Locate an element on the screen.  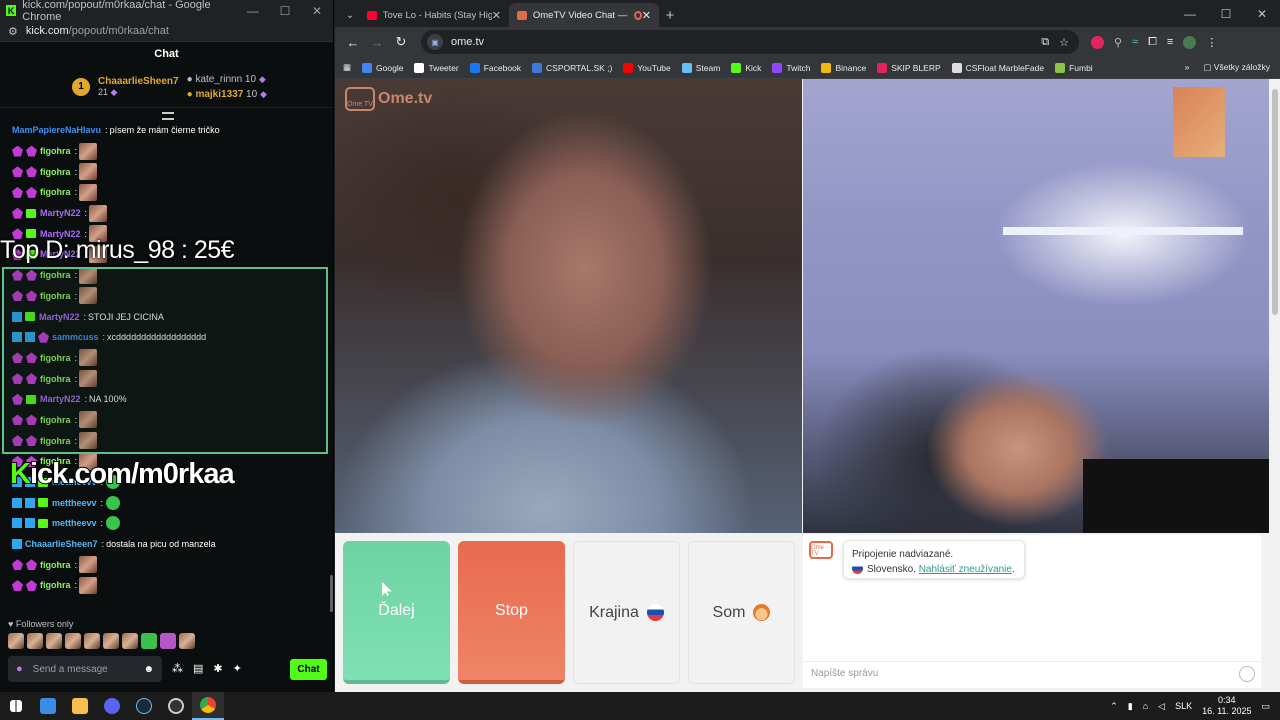
network-icon: ⌂ is located at coordinates (1145, 706).